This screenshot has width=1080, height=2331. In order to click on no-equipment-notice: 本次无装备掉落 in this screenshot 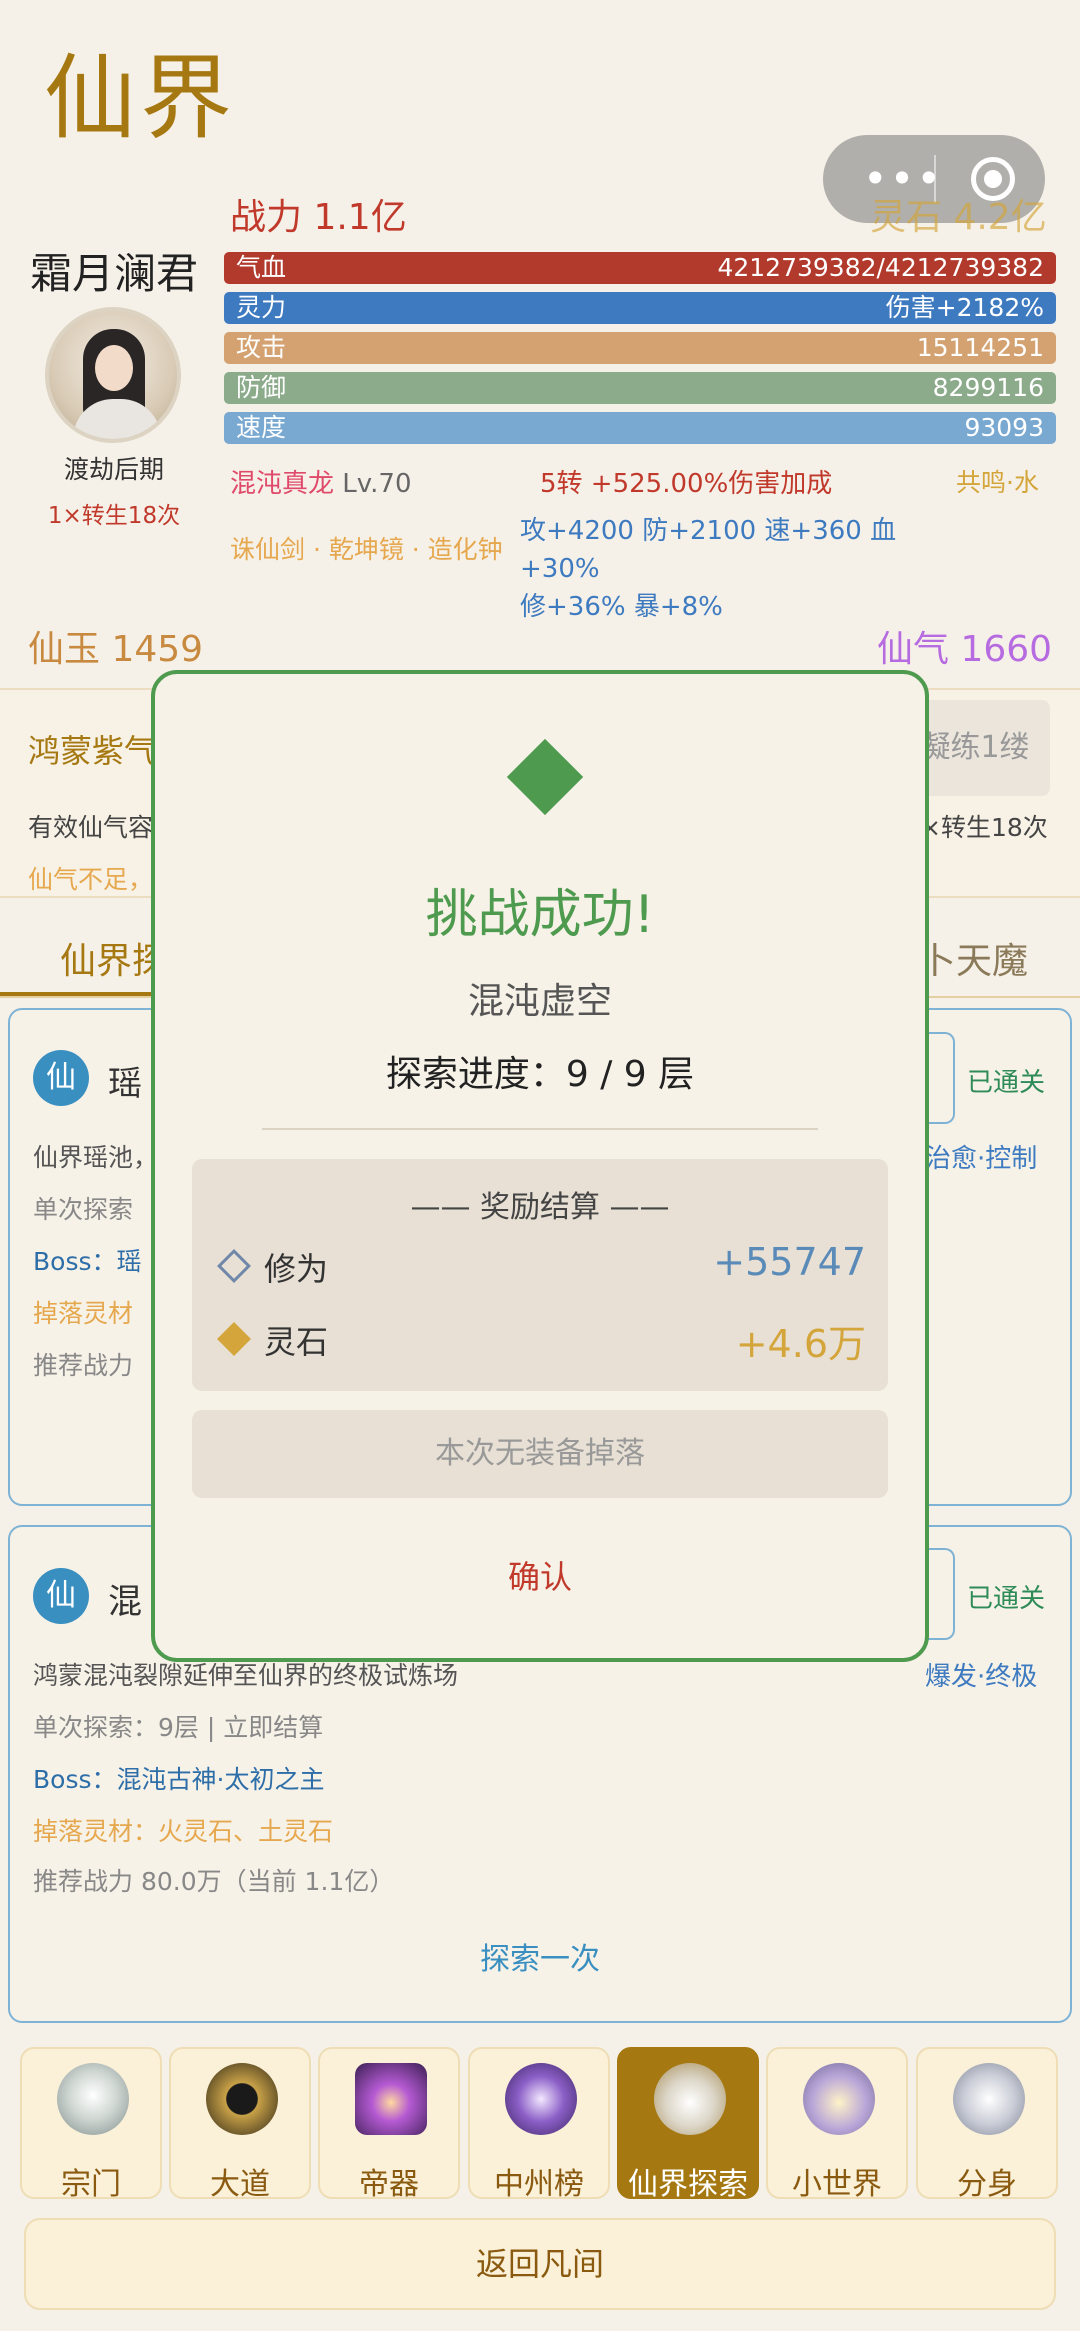, I will do `click(540, 1454)`.